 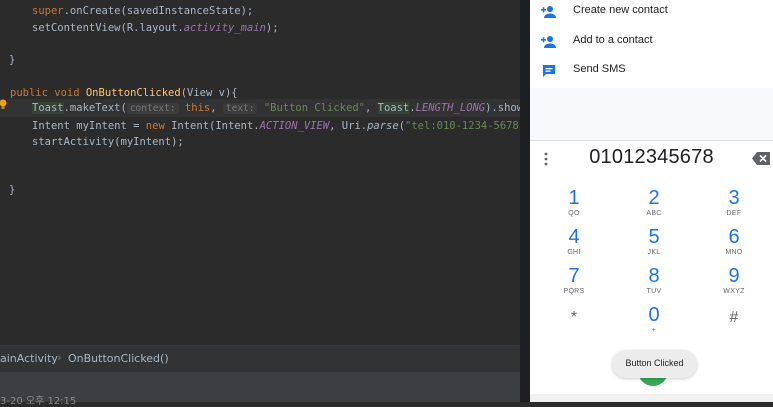 I want to click on window-divider, so click(x=525, y=201).